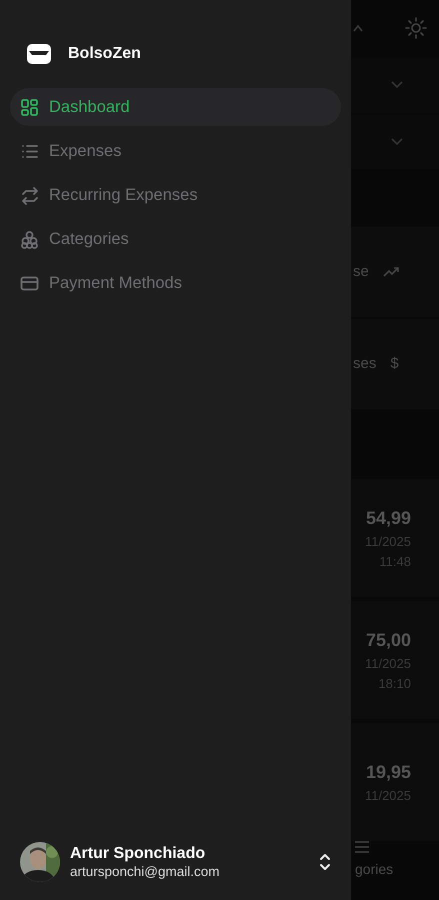 This screenshot has width=439, height=900. Describe the element at coordinates (29, 195) in the screenshot. I see `repeat-icon` at that location.